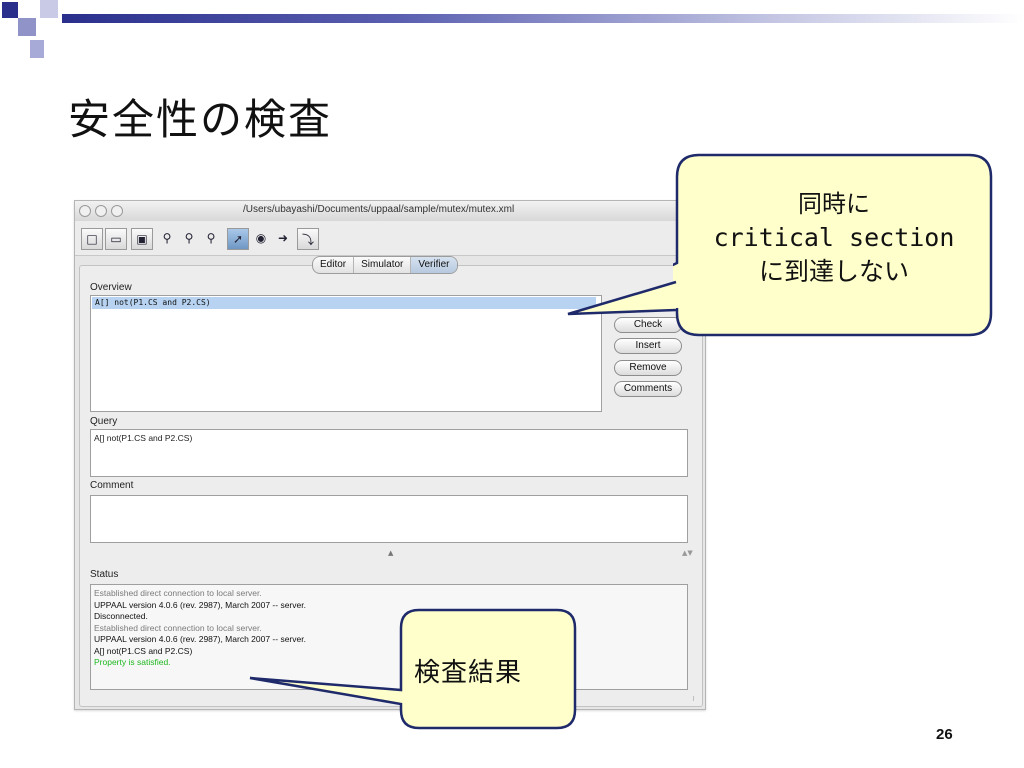 The height and width of the screenshot is (768, 1024). What do you see at coordinates (92, 239) in the screenshot?
I see `new-document-icon: □` at bounding box center [92, 239].